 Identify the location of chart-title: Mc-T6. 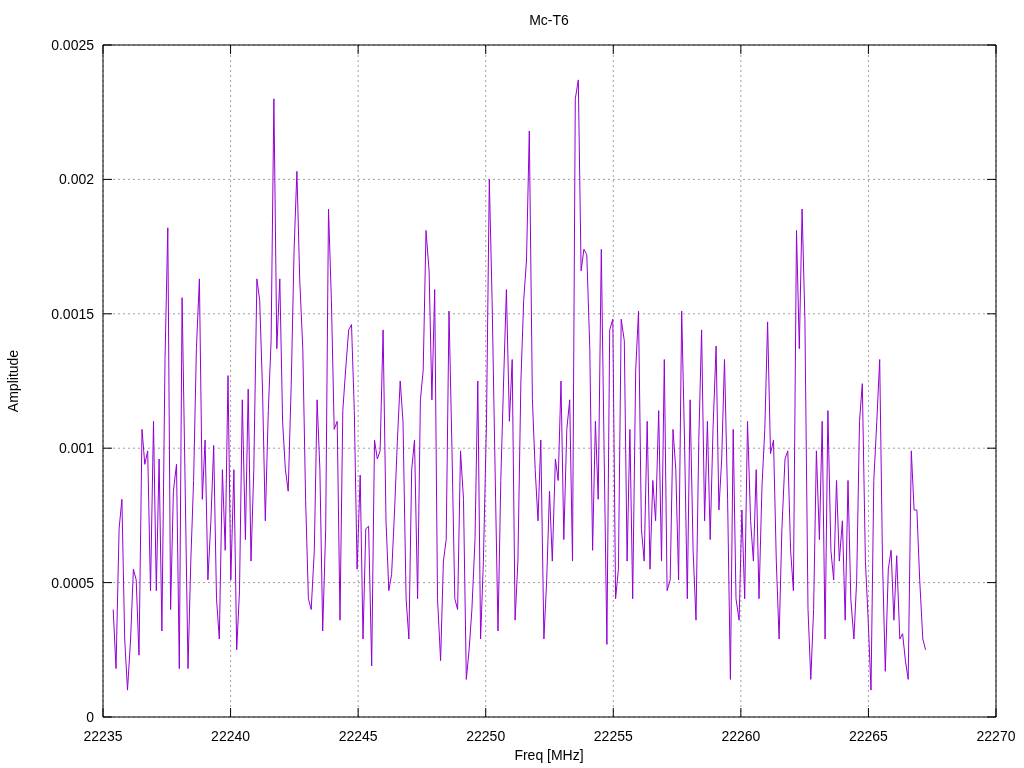
(549, 20).